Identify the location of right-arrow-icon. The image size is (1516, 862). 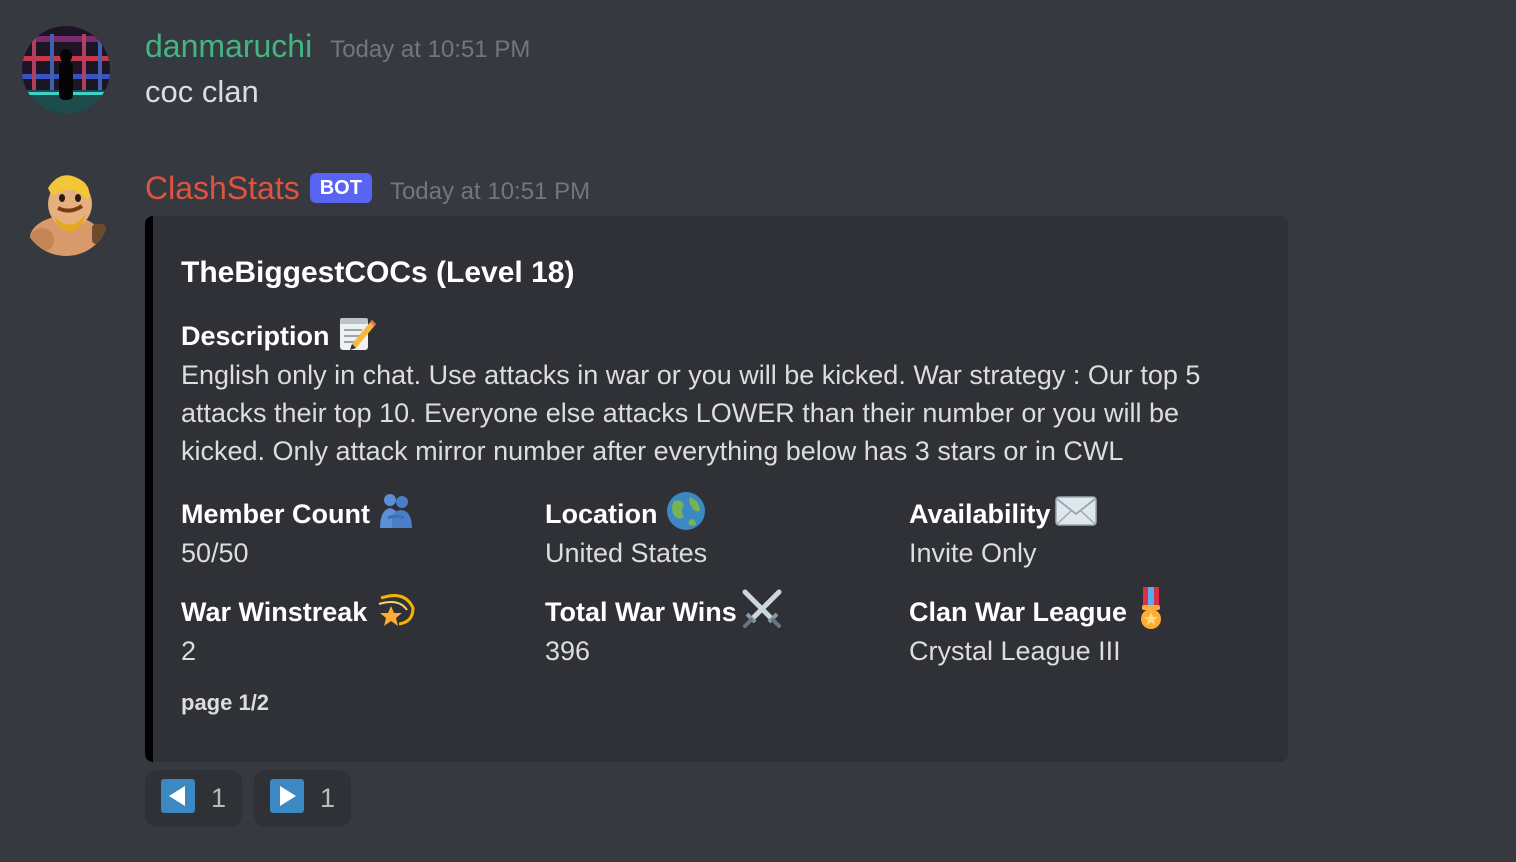
(286, 798).